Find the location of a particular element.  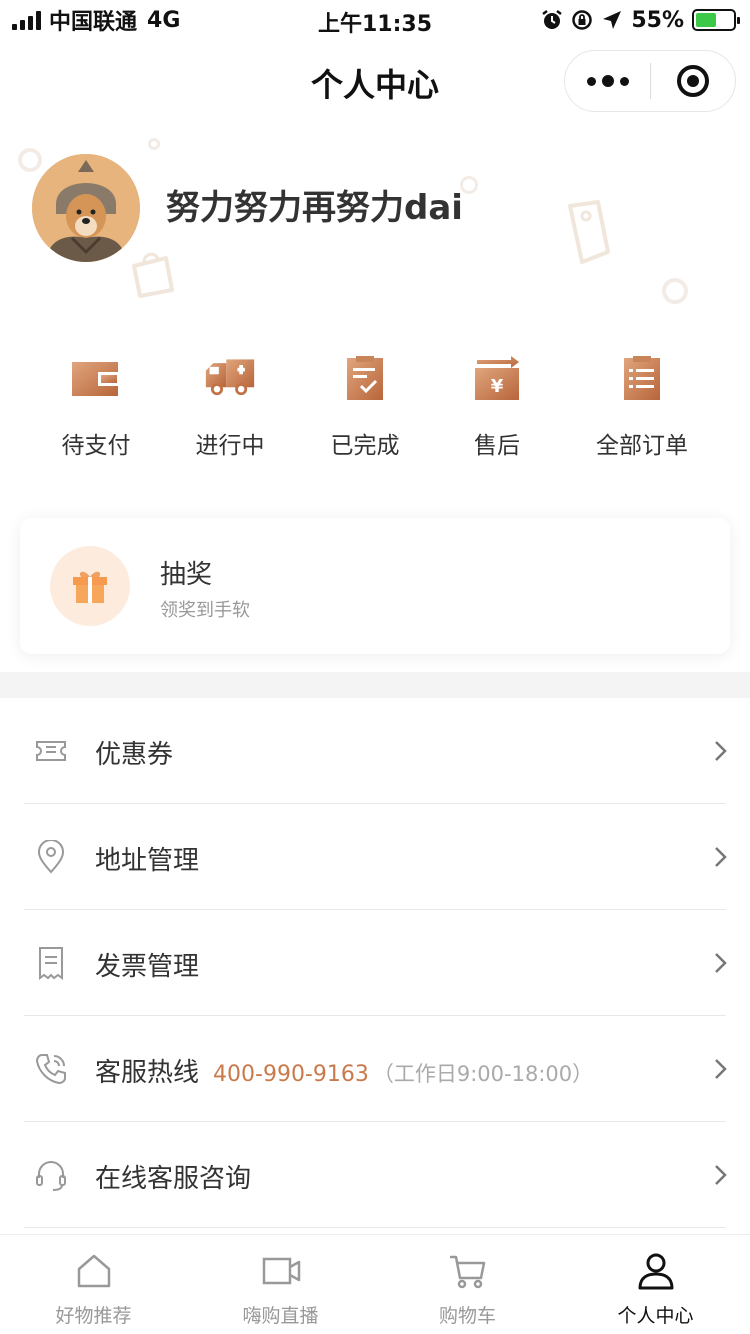

order-label: 全部订单 is located at coordinates (642, 446).